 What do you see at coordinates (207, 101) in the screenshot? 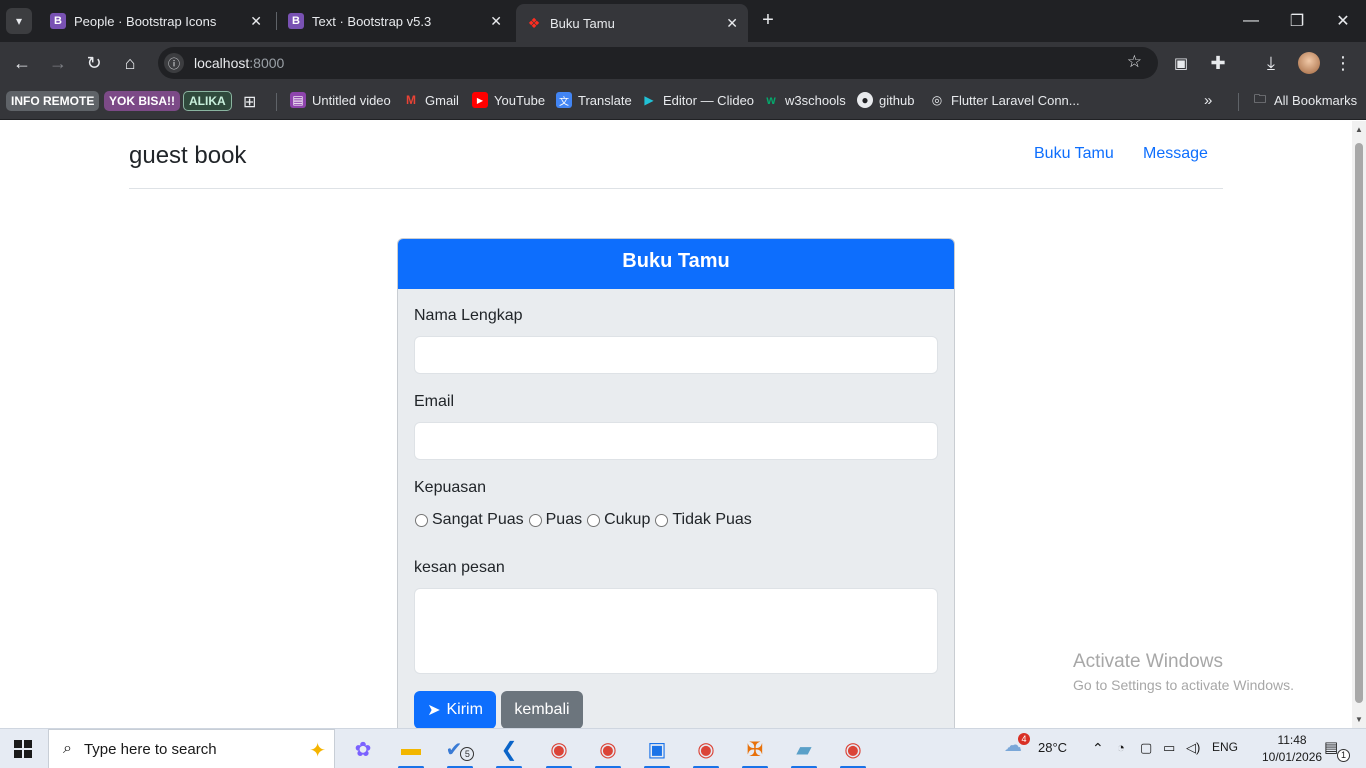
I see `bookmark-alika: ALIKA` at bounding box center [207, 101].